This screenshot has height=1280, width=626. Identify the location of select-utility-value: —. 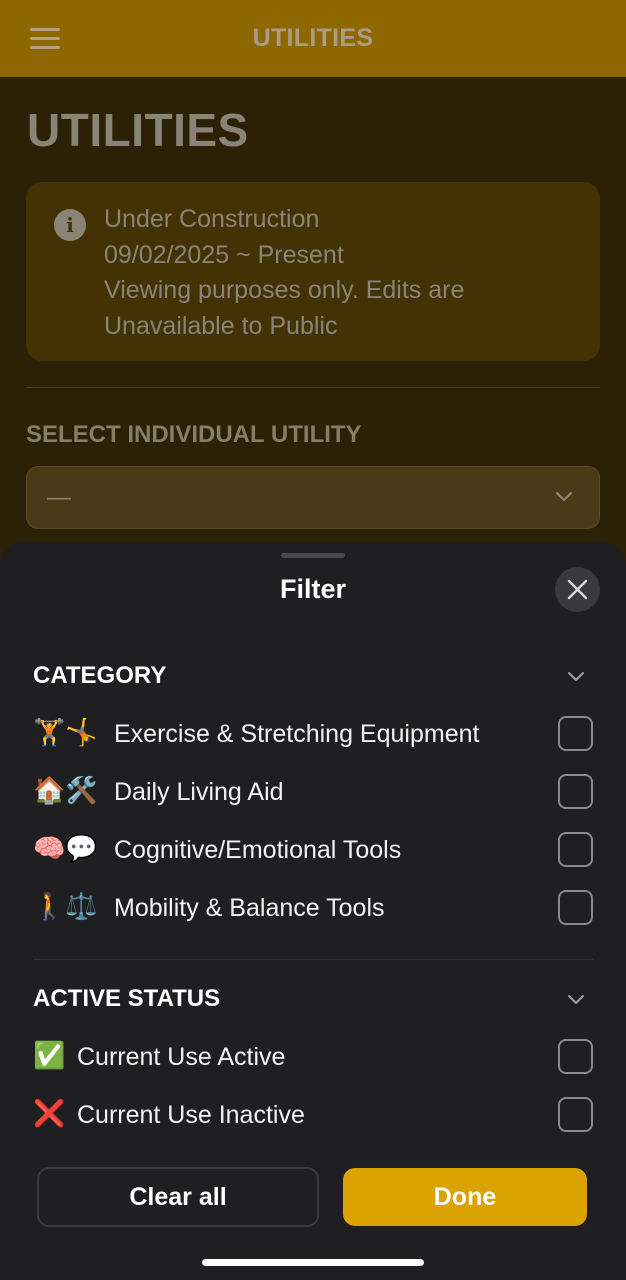
(59, 497).